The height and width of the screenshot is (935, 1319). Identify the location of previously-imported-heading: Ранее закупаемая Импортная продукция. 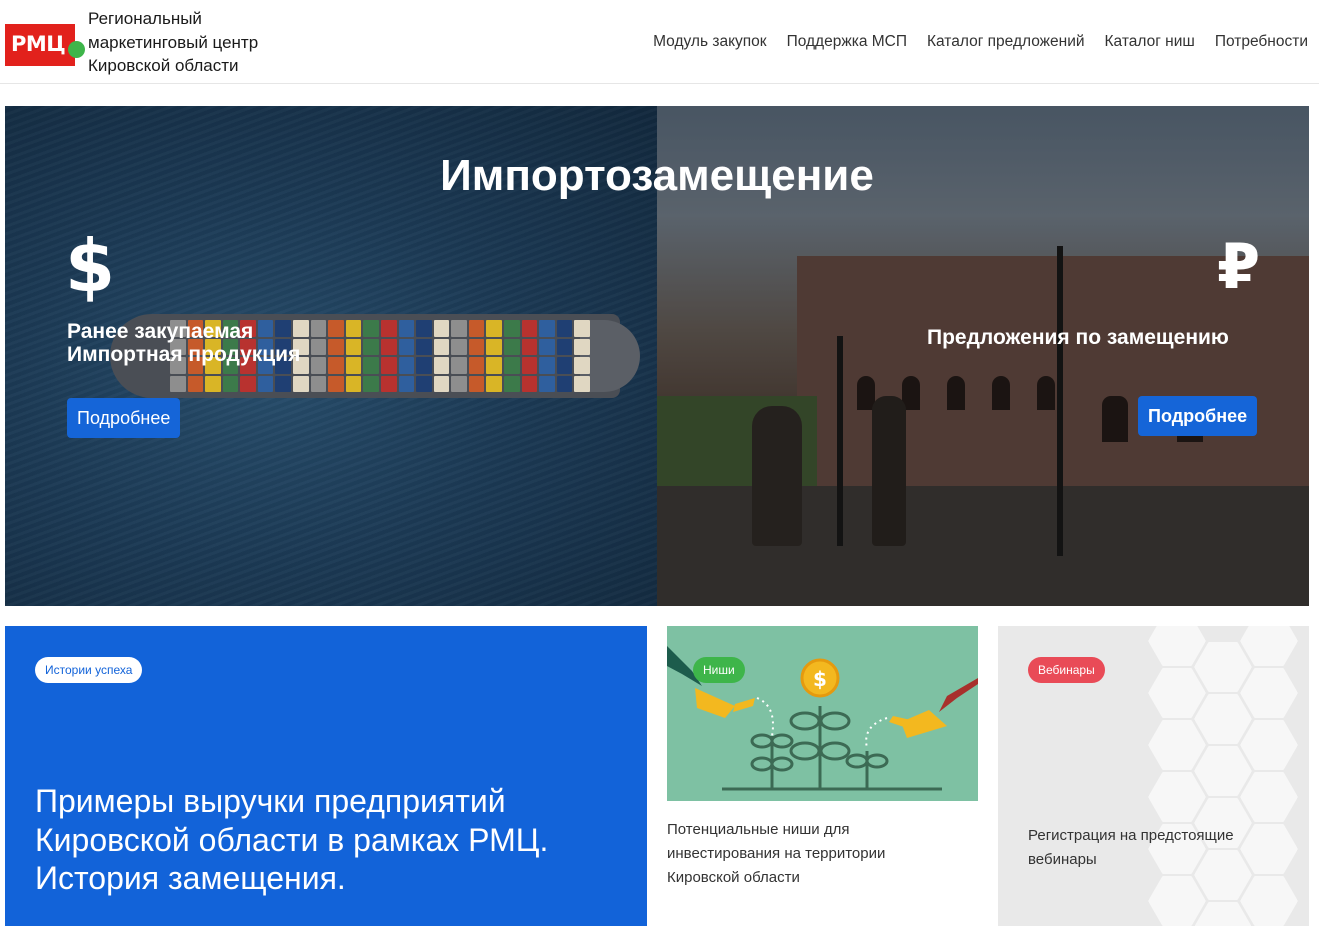
(183, 343).